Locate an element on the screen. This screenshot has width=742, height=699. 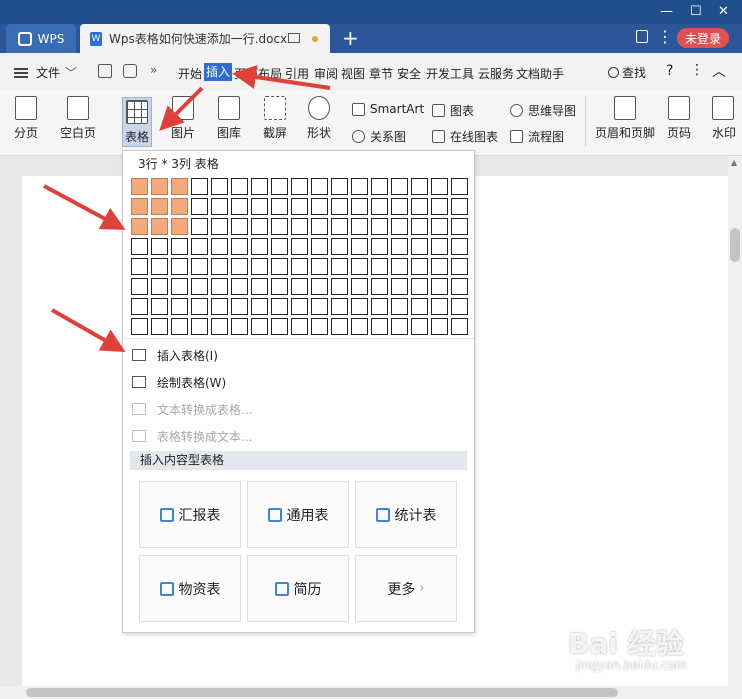
table-size-grid is located at coordinates (299, 256).